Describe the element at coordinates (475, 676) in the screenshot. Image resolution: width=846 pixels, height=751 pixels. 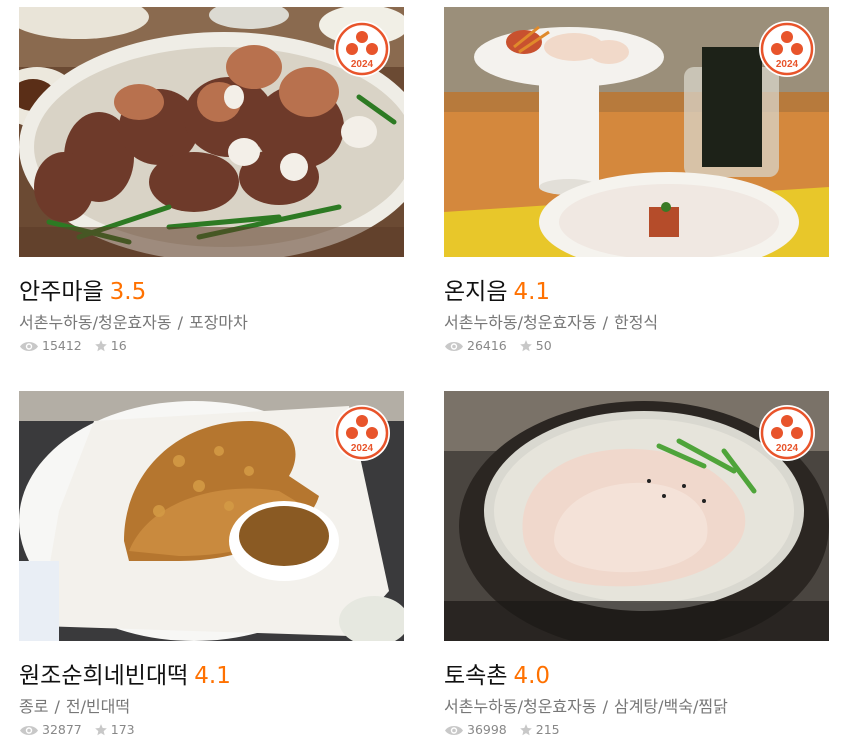
I see `restaurant-name: 토속촌` at that location.